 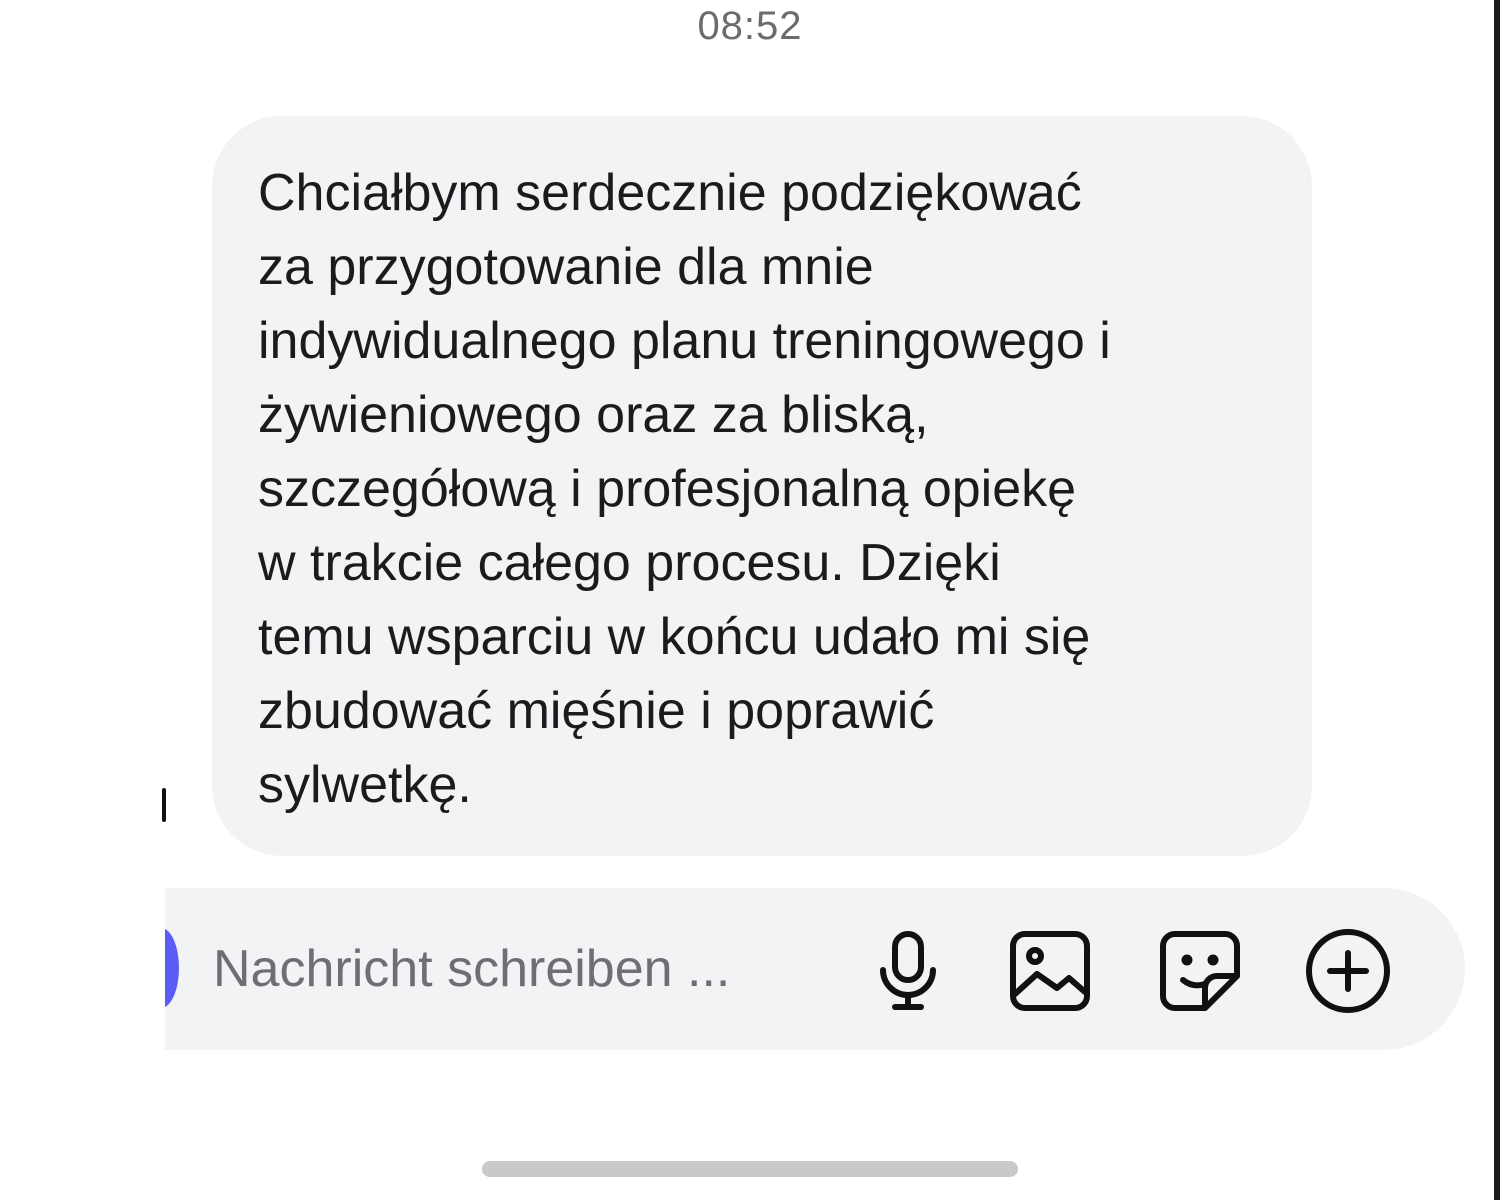 I want to click on edge-mark, so click(x=164, y=805).